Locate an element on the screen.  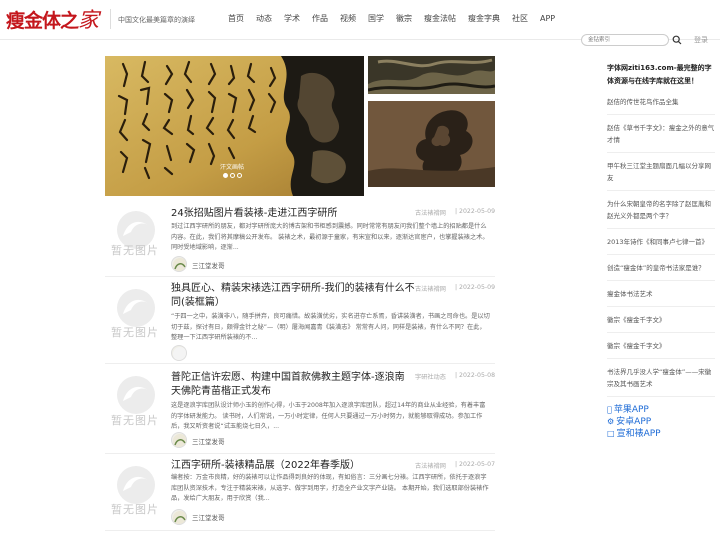
nav-fatie: 瘦金法帖 is located at coordinates (440, 20).